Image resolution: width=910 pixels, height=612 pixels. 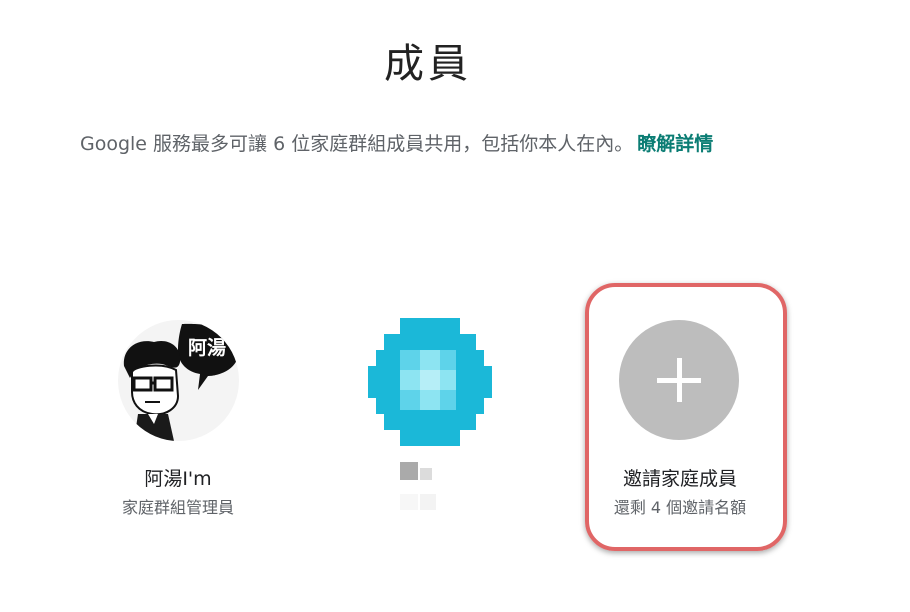 What do you see at coordinates (430, 382) in the screenshot?
I see `pixelated-avatar` at bounding box center [430, 382].